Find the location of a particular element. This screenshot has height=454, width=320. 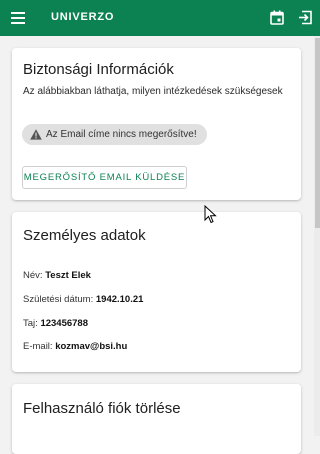

menu-icon is located at coordinates (18, 18).